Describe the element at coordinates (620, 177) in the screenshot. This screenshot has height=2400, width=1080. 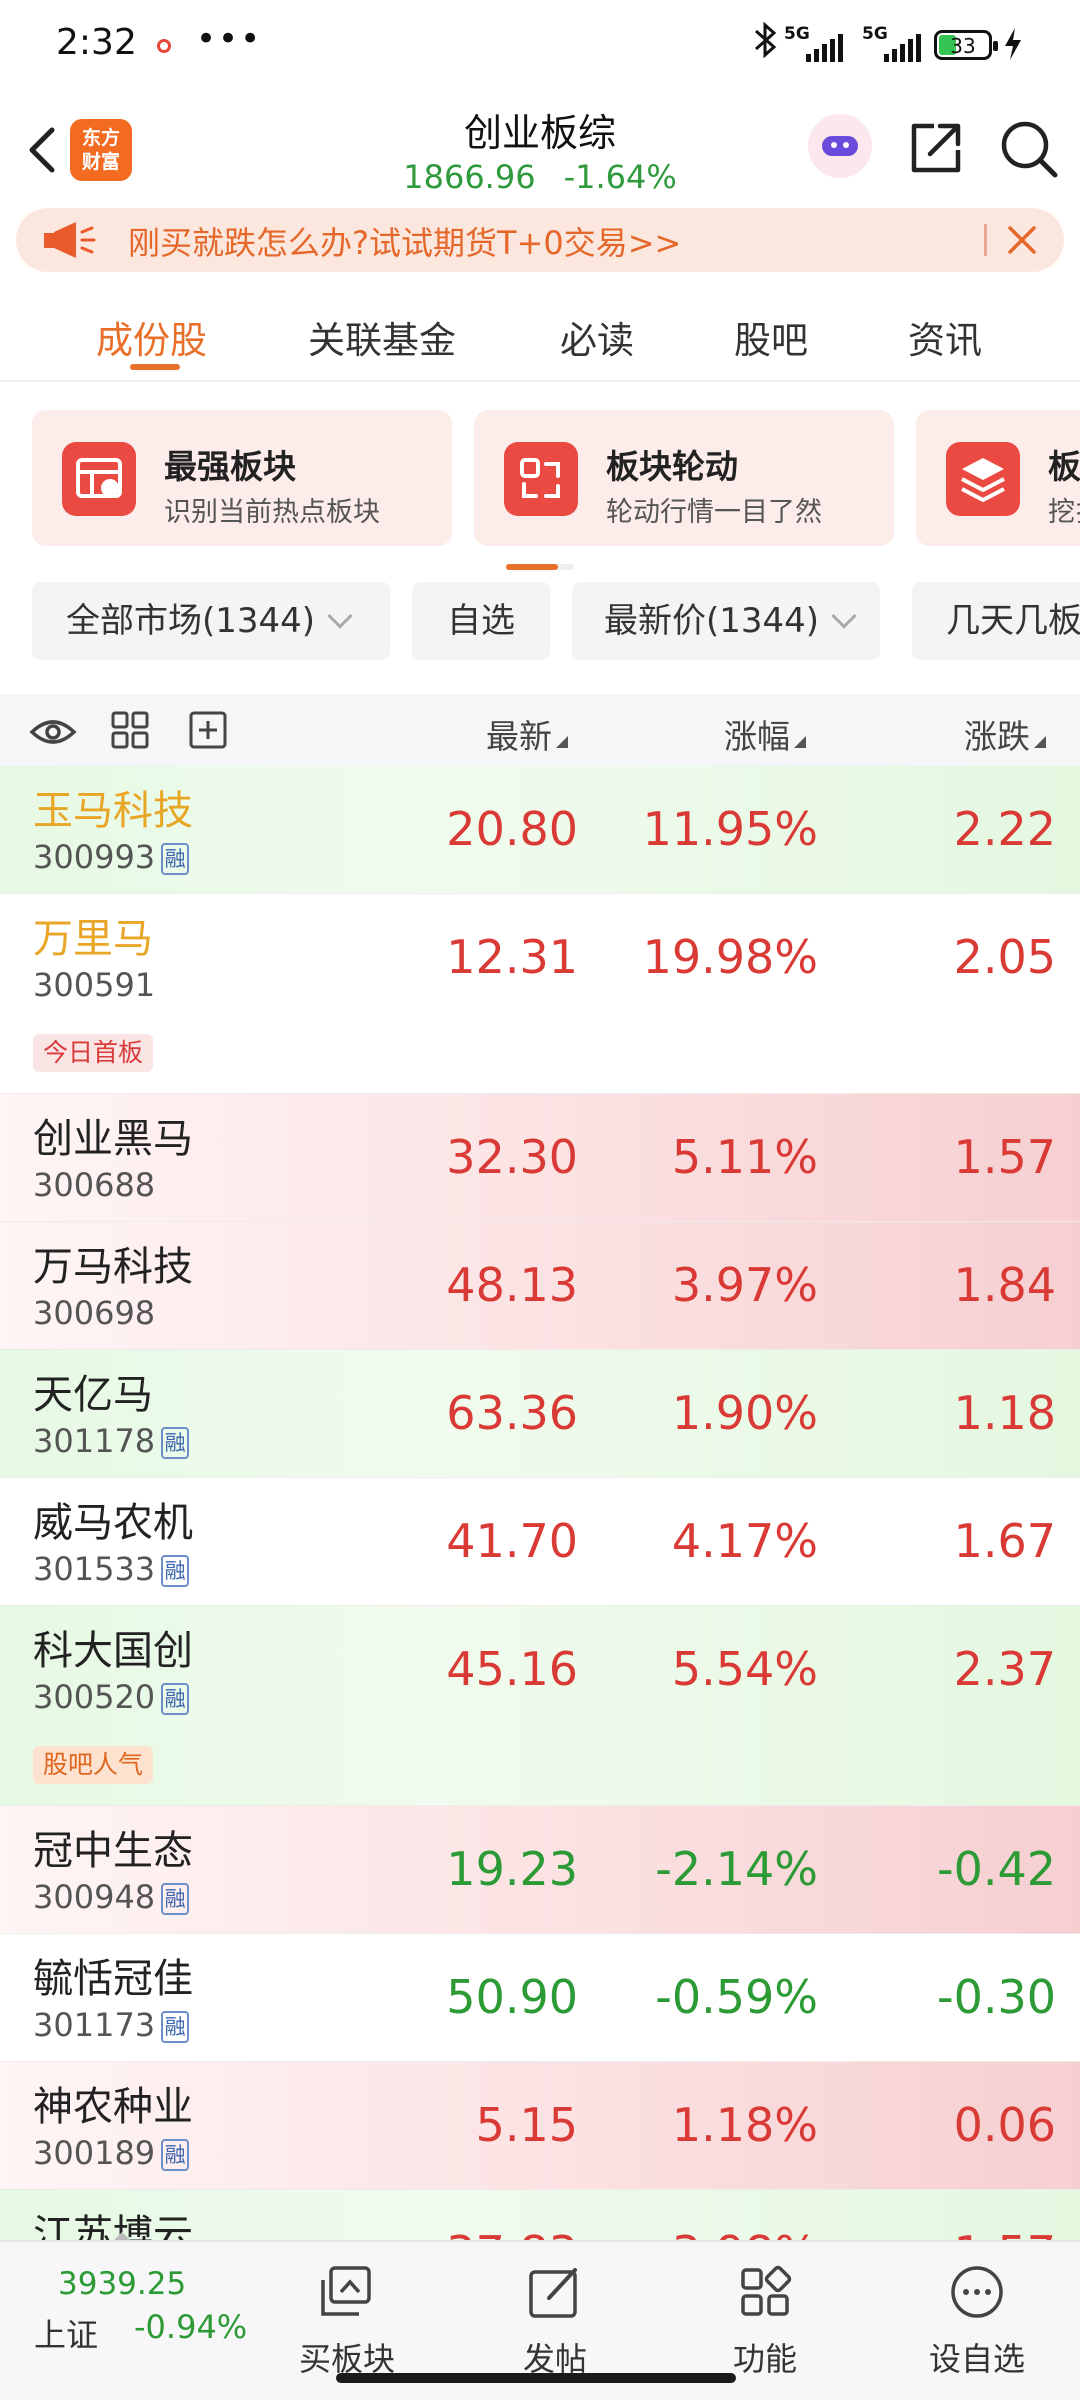
I see `index-change-pct: -1.64%` at that location.